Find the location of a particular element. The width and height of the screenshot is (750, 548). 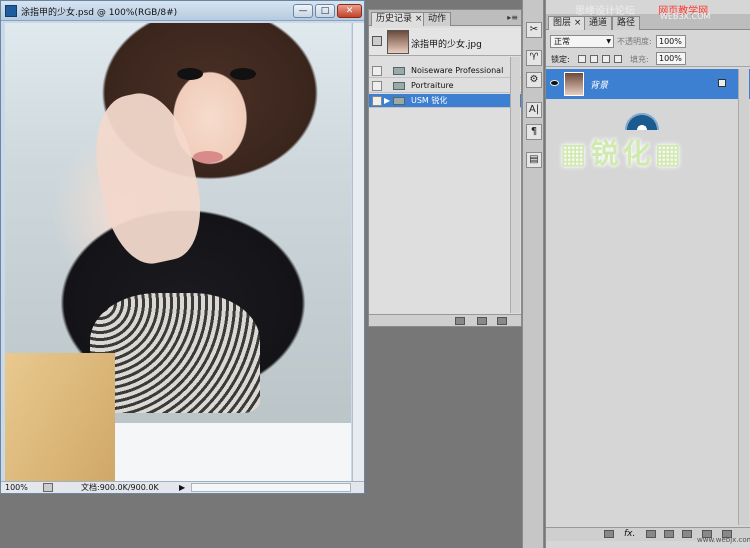

history-step-label: Noiseware Professional is located at coordinates (457, 70).